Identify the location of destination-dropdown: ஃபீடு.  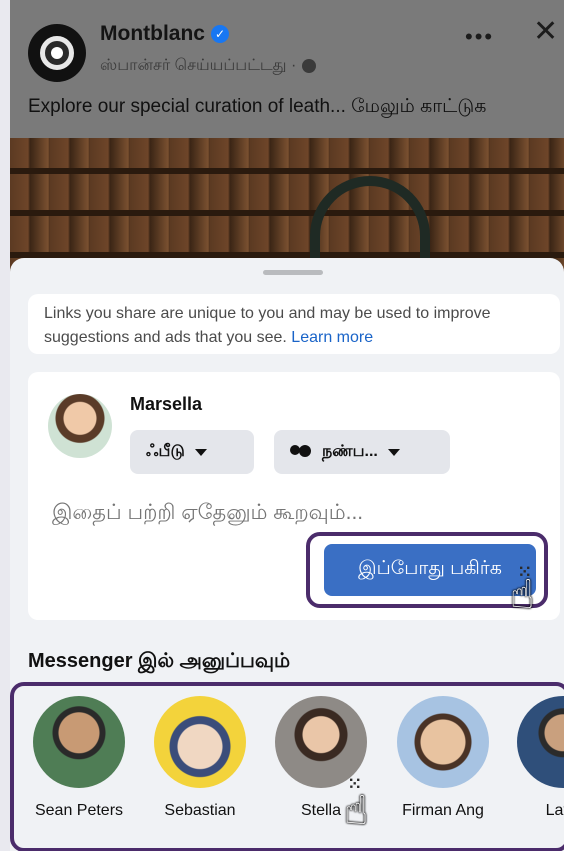
(192, 452).